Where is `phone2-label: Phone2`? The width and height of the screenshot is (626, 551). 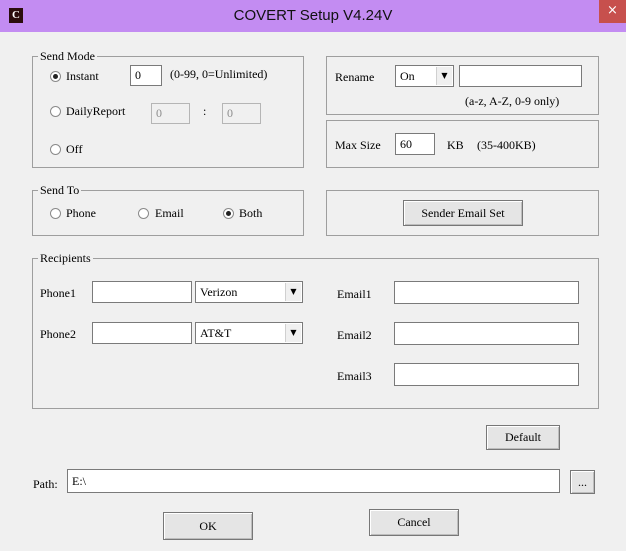 phone2-label: Phone2 is located at coordinates (58, 334).